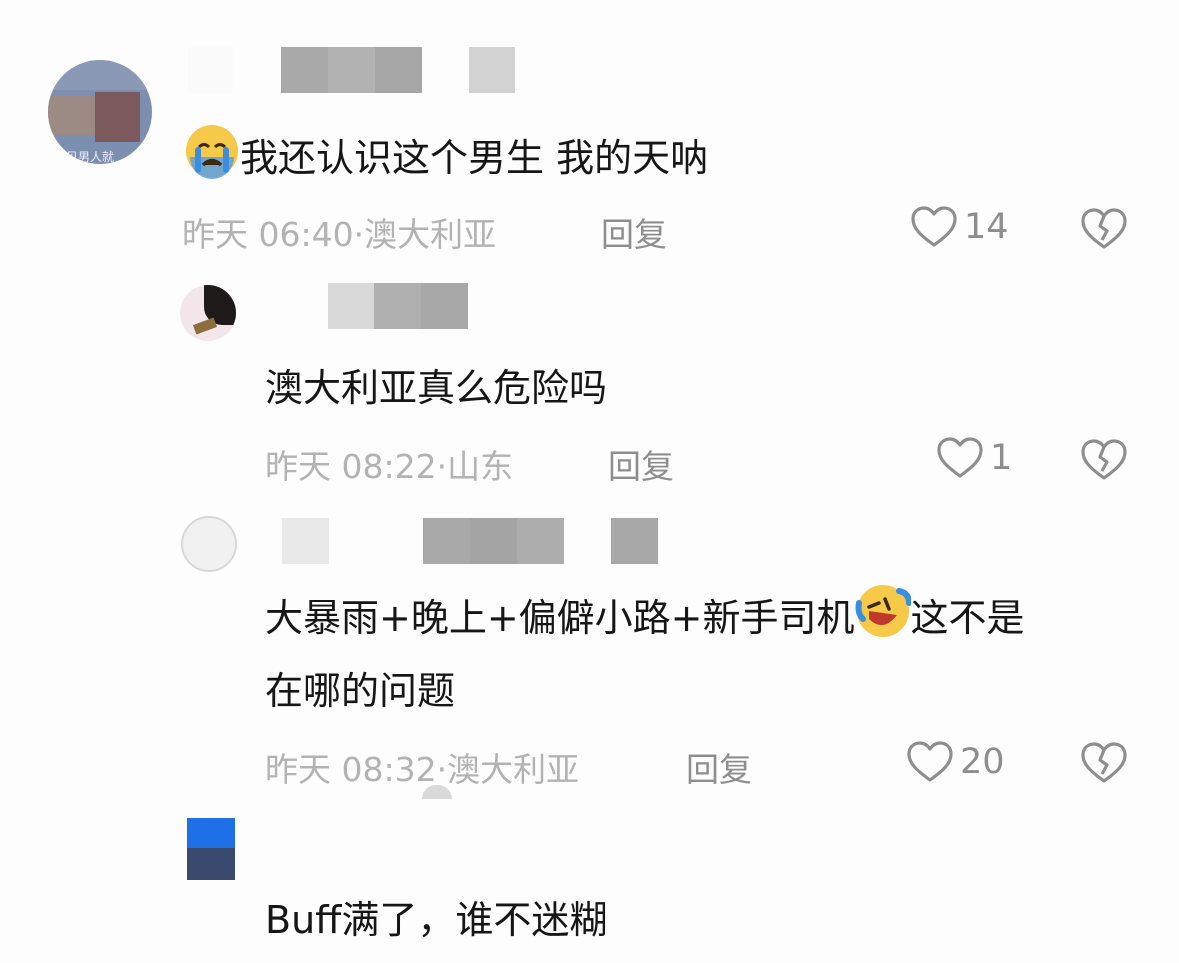 This screenshot has width=1179, height=963. I want to click on like-count: 1, so click(1001, 458).